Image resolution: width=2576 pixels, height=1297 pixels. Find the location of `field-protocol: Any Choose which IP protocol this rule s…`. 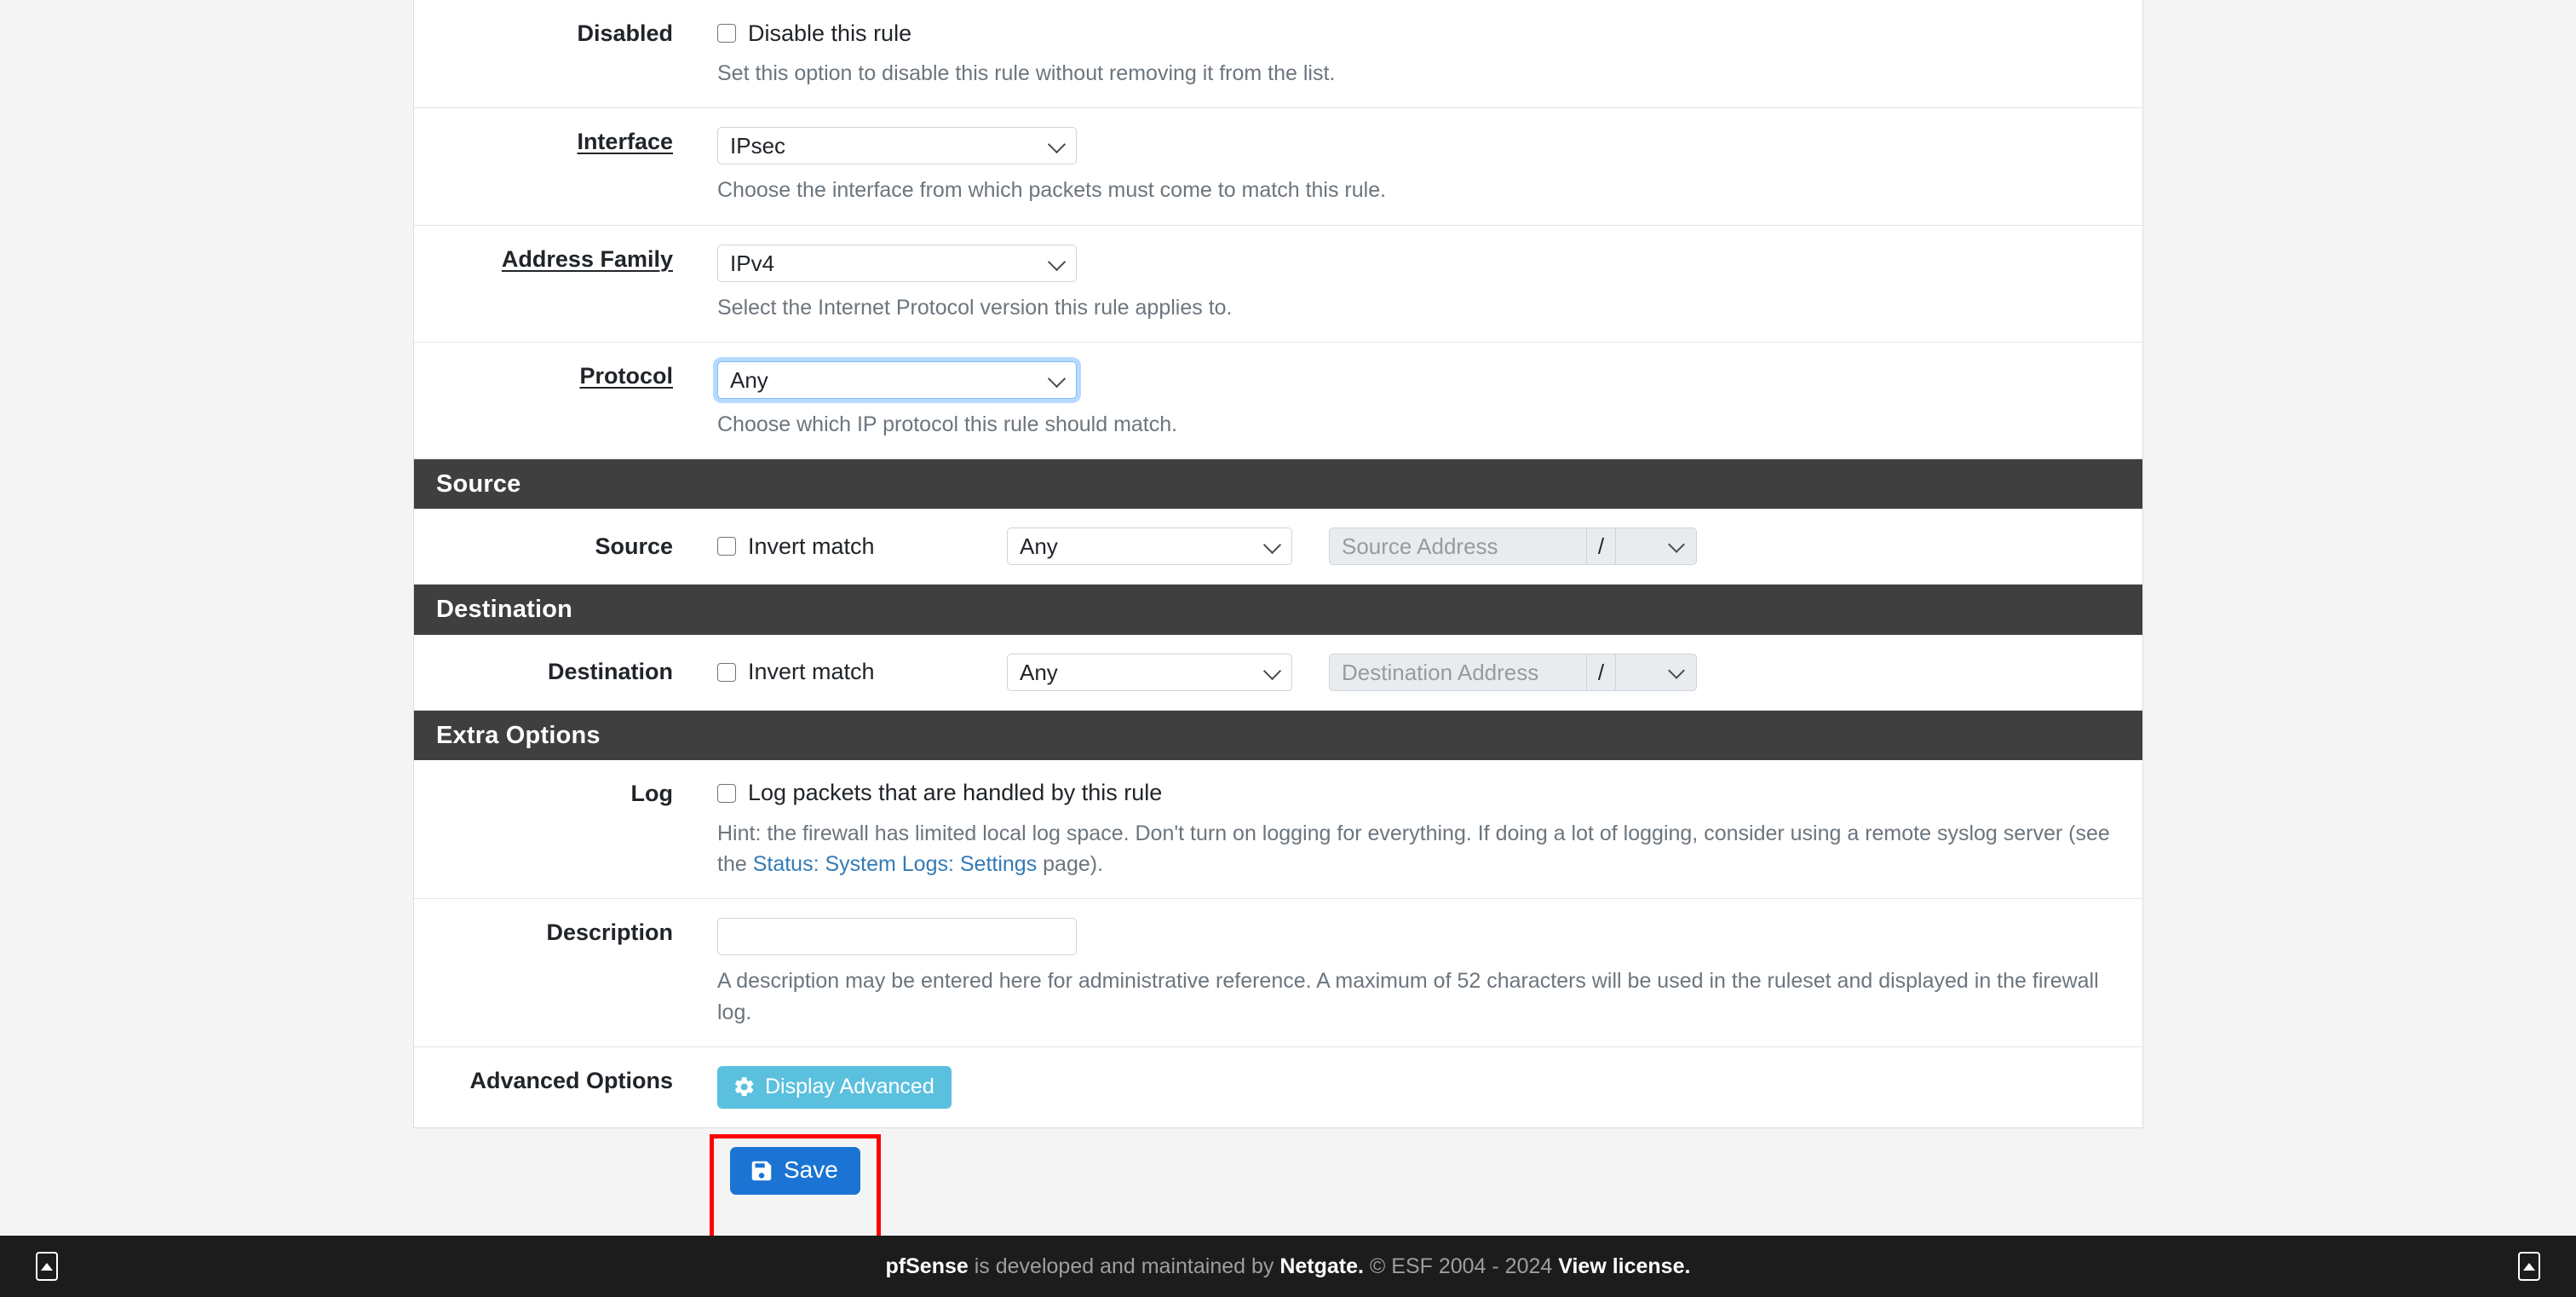

field-protocol: Any Choose which IP protocol this rule s… is located at coordinates (1415, 400).